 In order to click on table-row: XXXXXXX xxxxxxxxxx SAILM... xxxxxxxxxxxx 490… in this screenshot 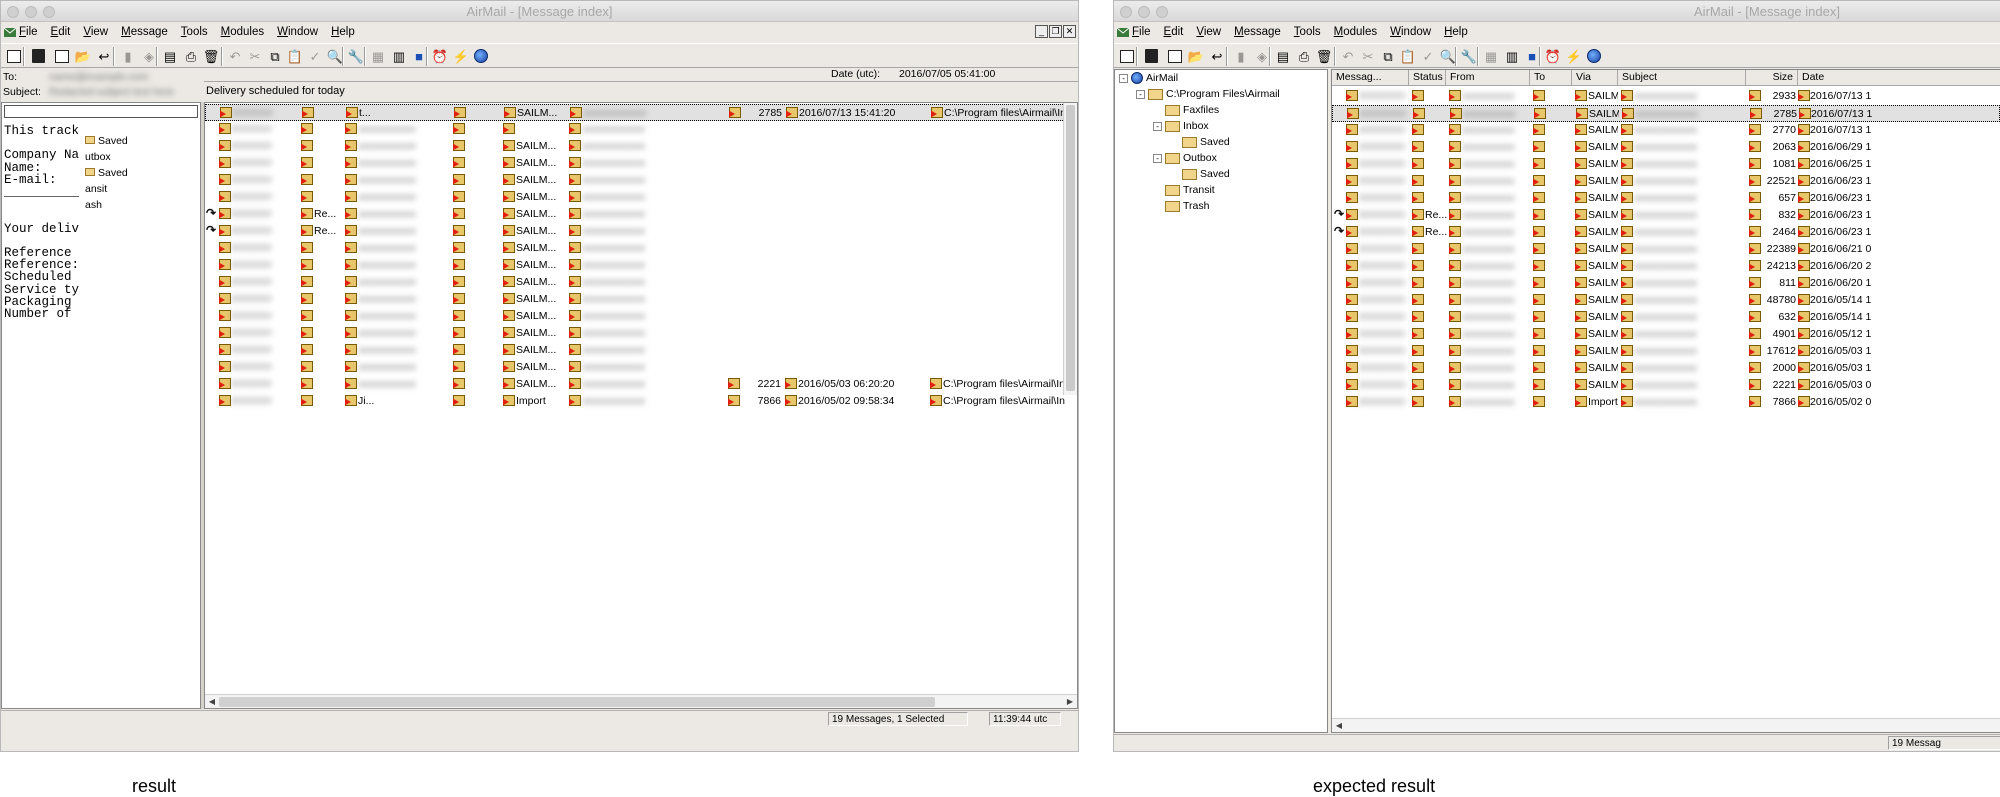, I will do `click(1666, 334)`.